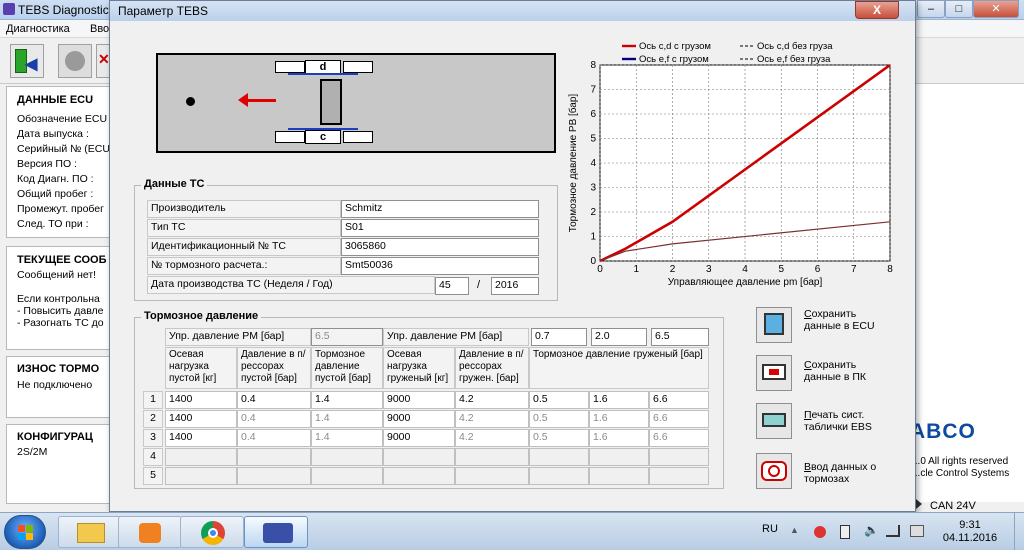  What do you see at coordinates (58, 387) in the screenshot?
I see `wear-panel: ИЗНОС ТОРМО Не подключено` at bounding box center [58, 387].